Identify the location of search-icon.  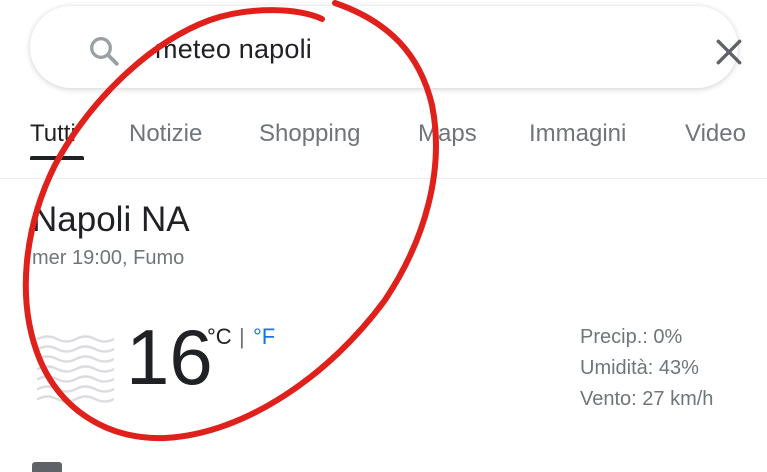
(104, 51).